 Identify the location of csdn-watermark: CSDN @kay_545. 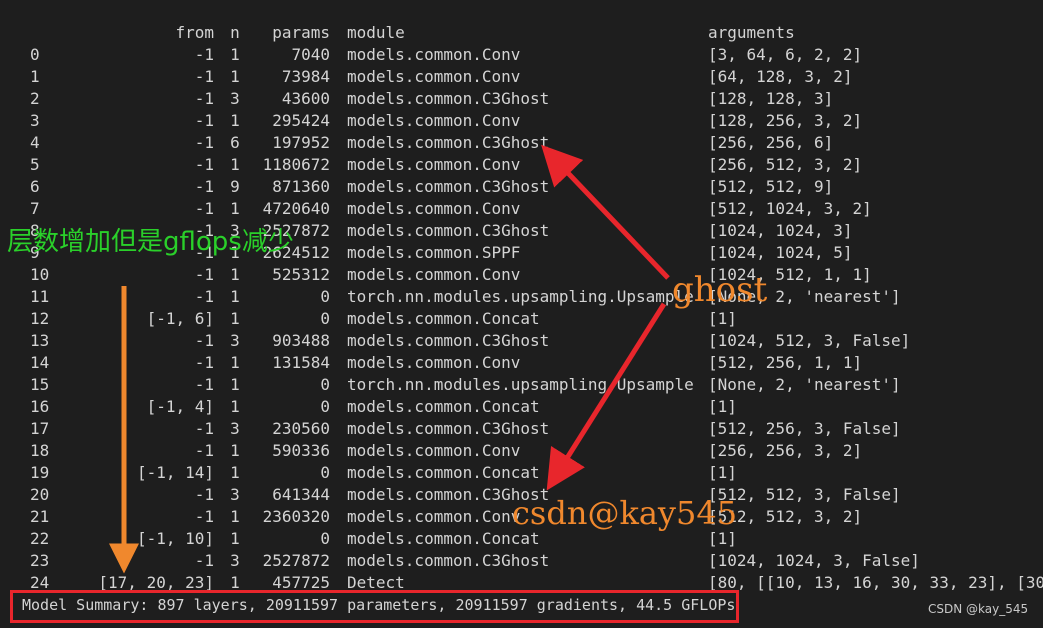
(978, 609).